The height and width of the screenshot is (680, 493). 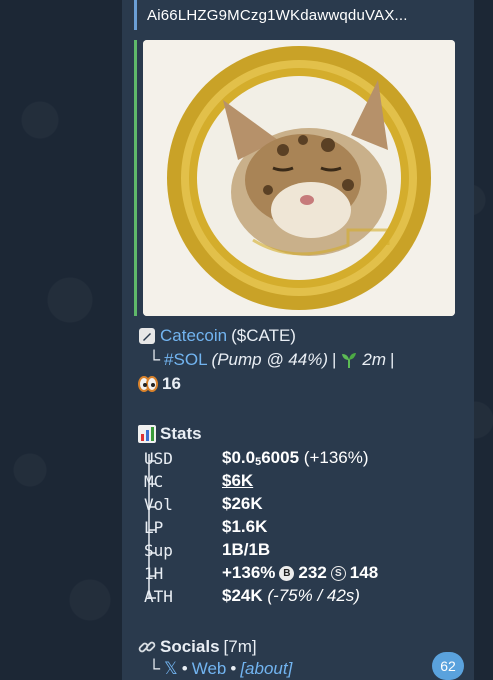 I want to click on web-link: Web, so click(x=209, y=669).